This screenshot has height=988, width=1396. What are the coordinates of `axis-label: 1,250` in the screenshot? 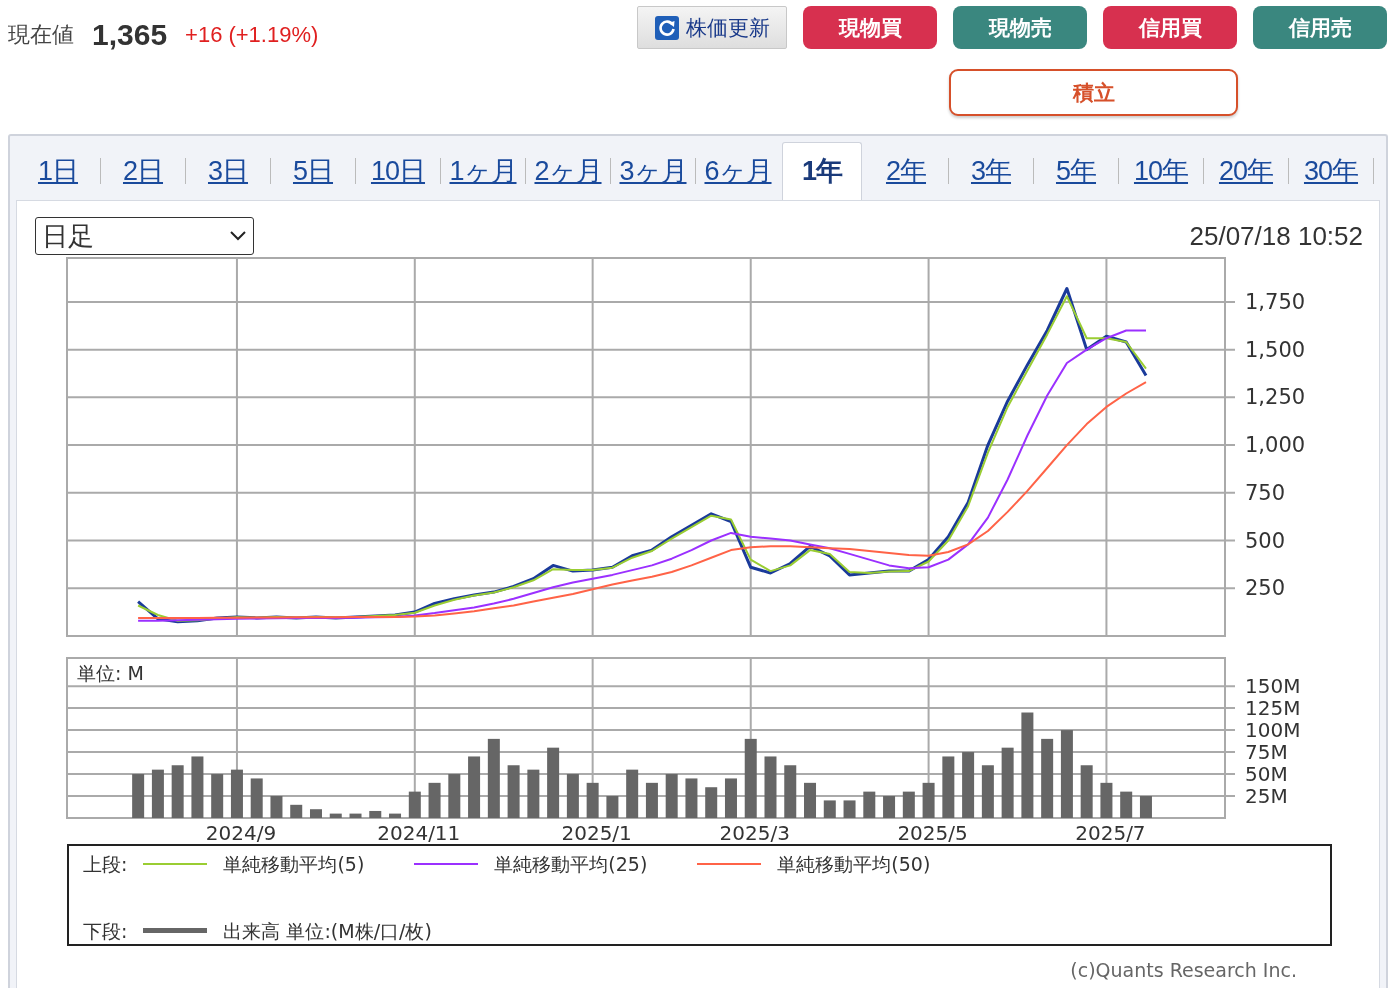 It's located at (1275, 397).